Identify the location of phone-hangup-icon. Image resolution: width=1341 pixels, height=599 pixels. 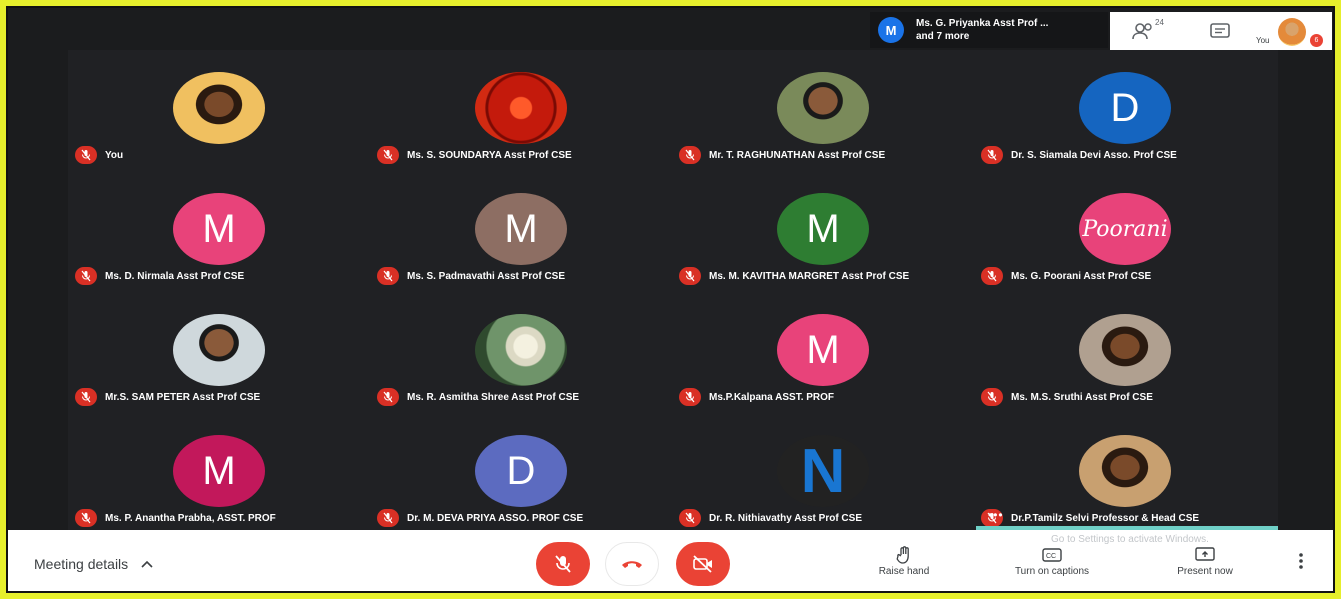
(632, 564).